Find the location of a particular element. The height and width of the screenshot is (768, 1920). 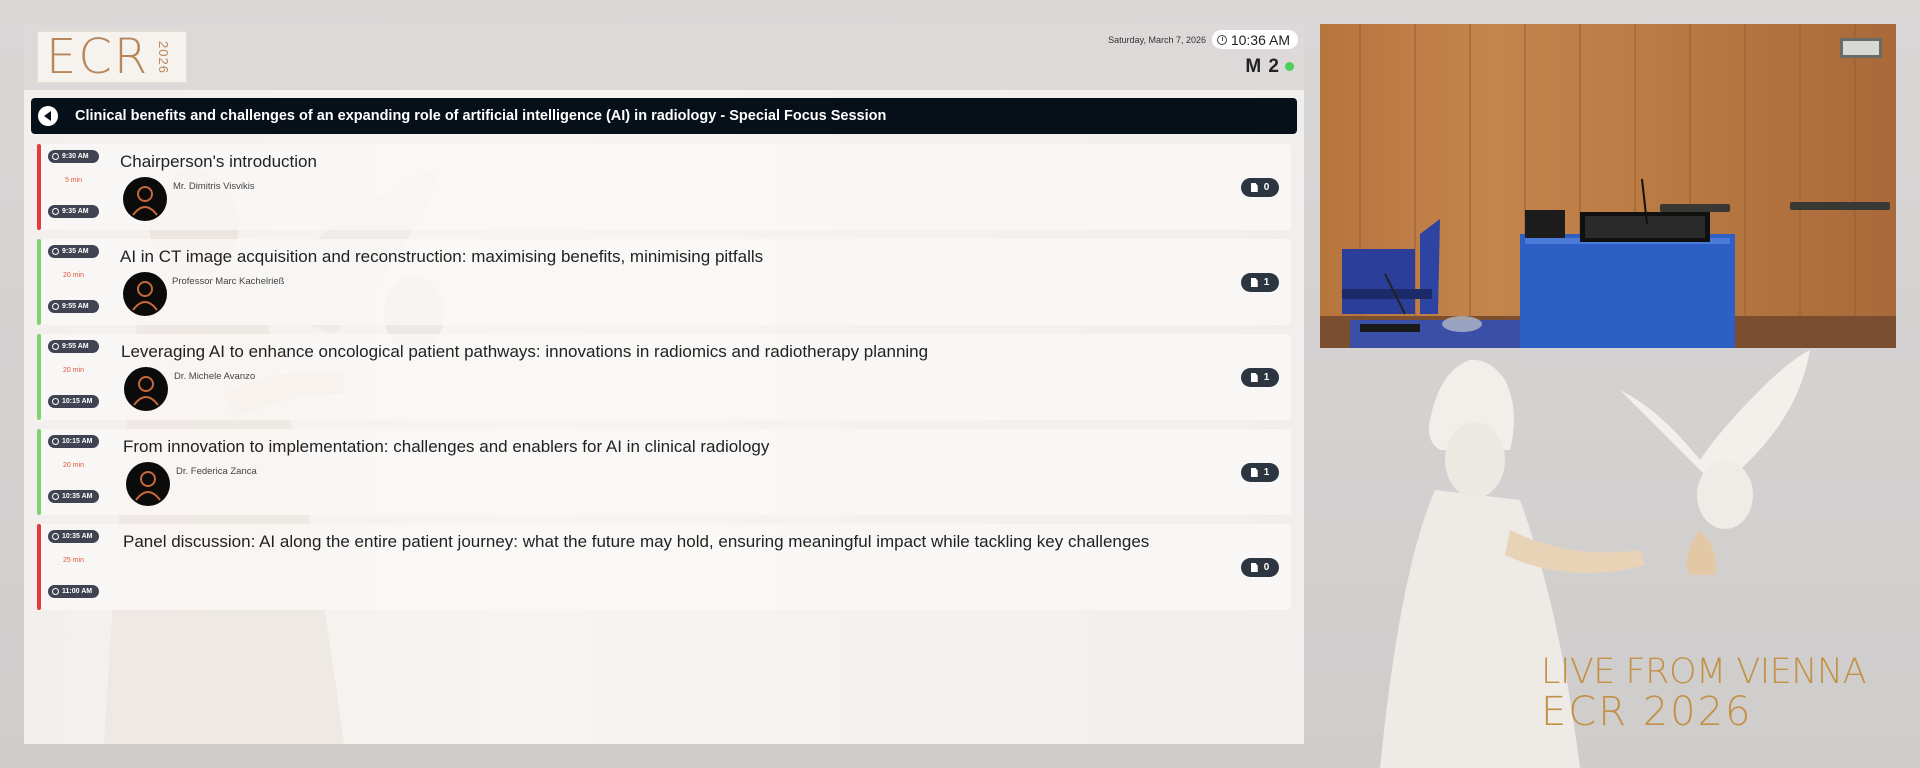

live-from-vienna-text: LIVE FROM VIENNA is located at coordinates (1704, 672).